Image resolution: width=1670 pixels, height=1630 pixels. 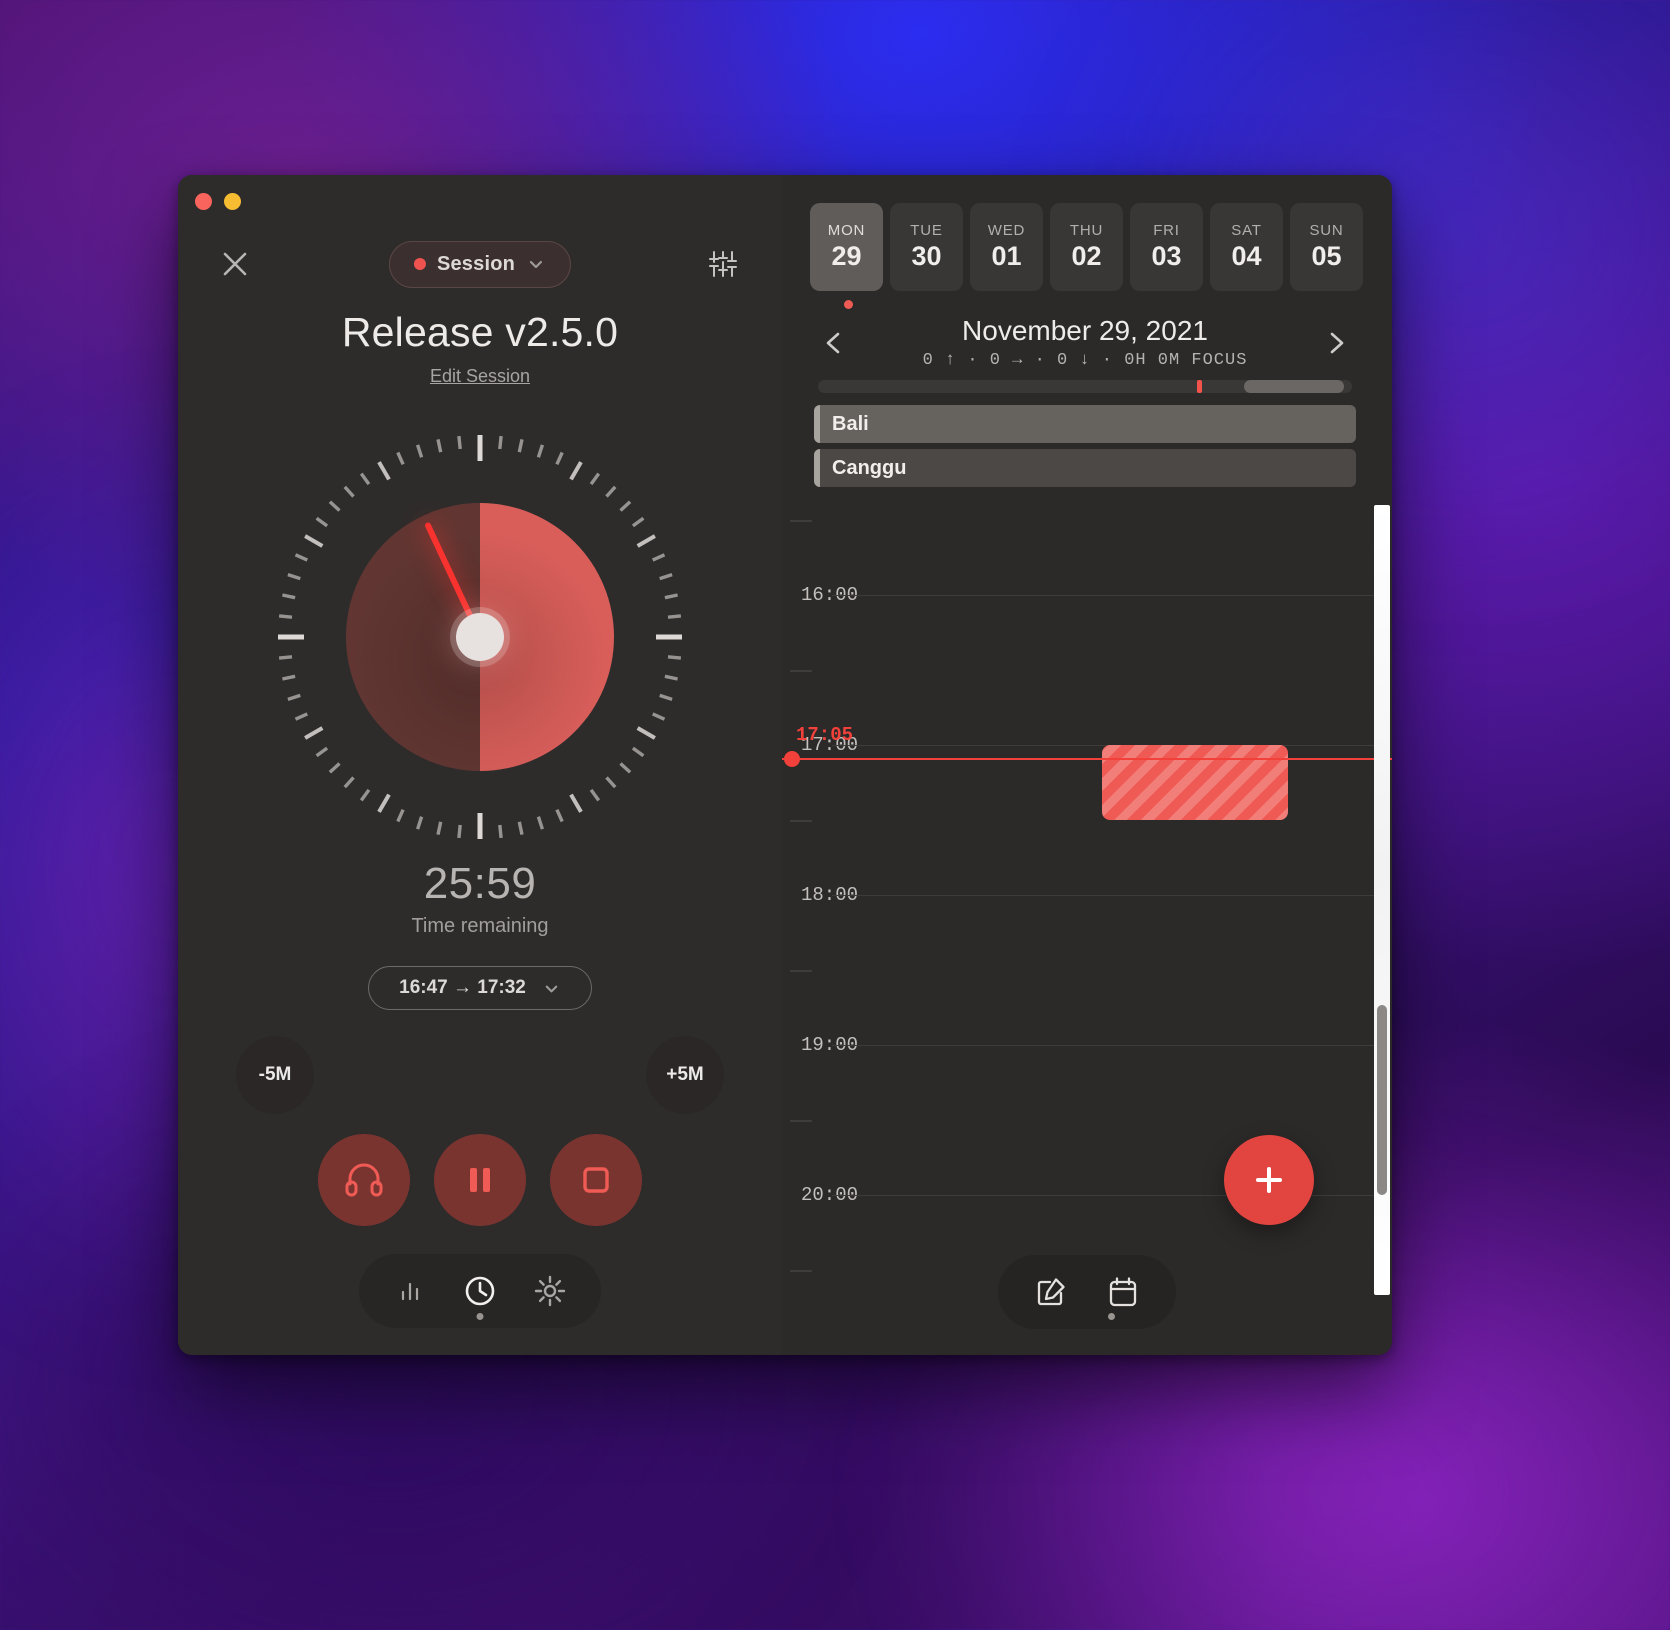 I want to click on timeline-hour-row: 19:00, so click(x=1078, y=1045).